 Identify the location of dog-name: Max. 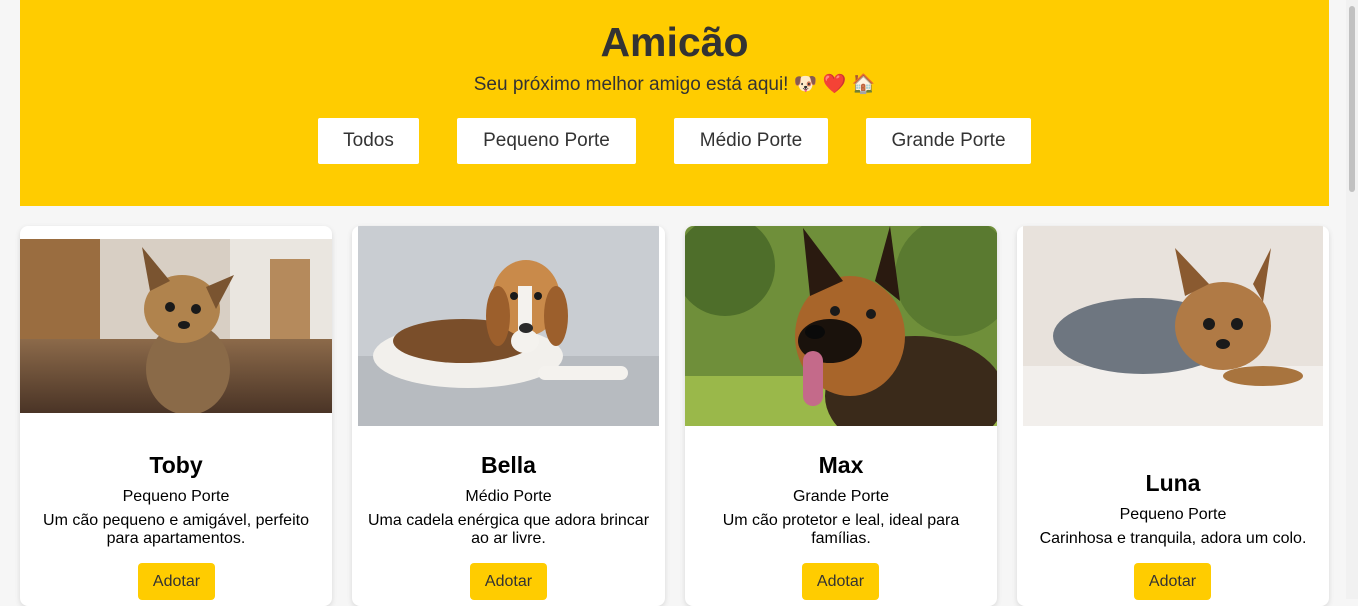
(841, 465).